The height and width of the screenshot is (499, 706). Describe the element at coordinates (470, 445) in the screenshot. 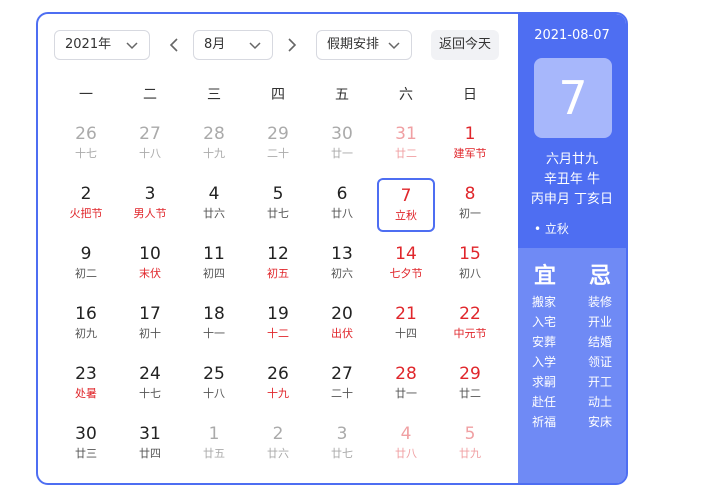

I see `day-cell: 5 廿九` at that location.